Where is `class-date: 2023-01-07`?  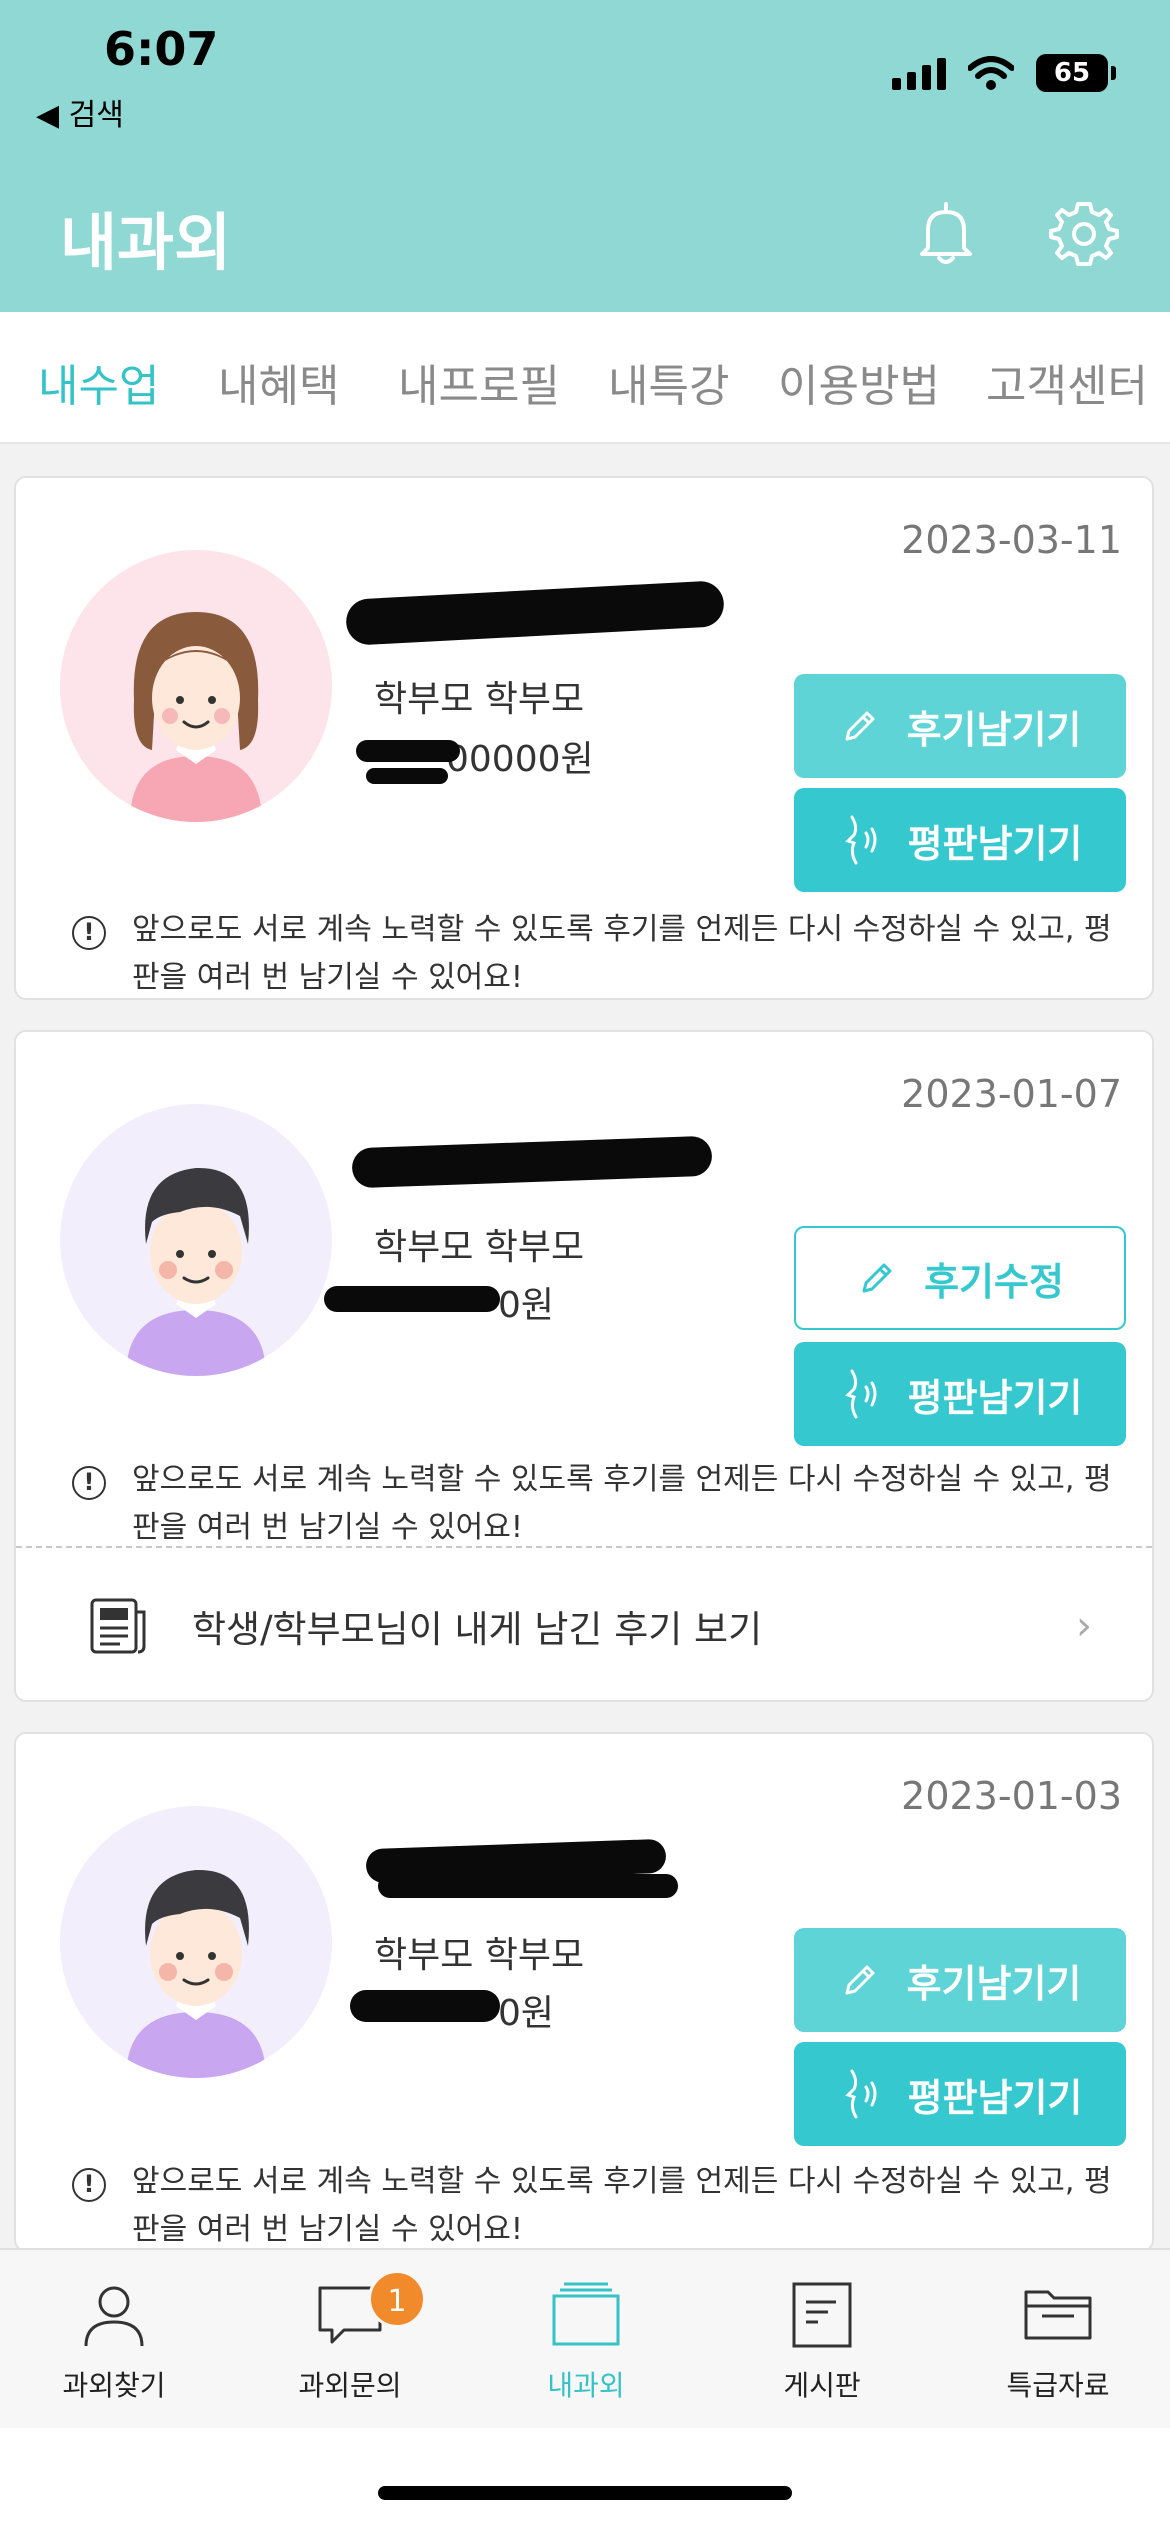 class-date: 2023-01-07 is located at coordinates (1011, 1094).